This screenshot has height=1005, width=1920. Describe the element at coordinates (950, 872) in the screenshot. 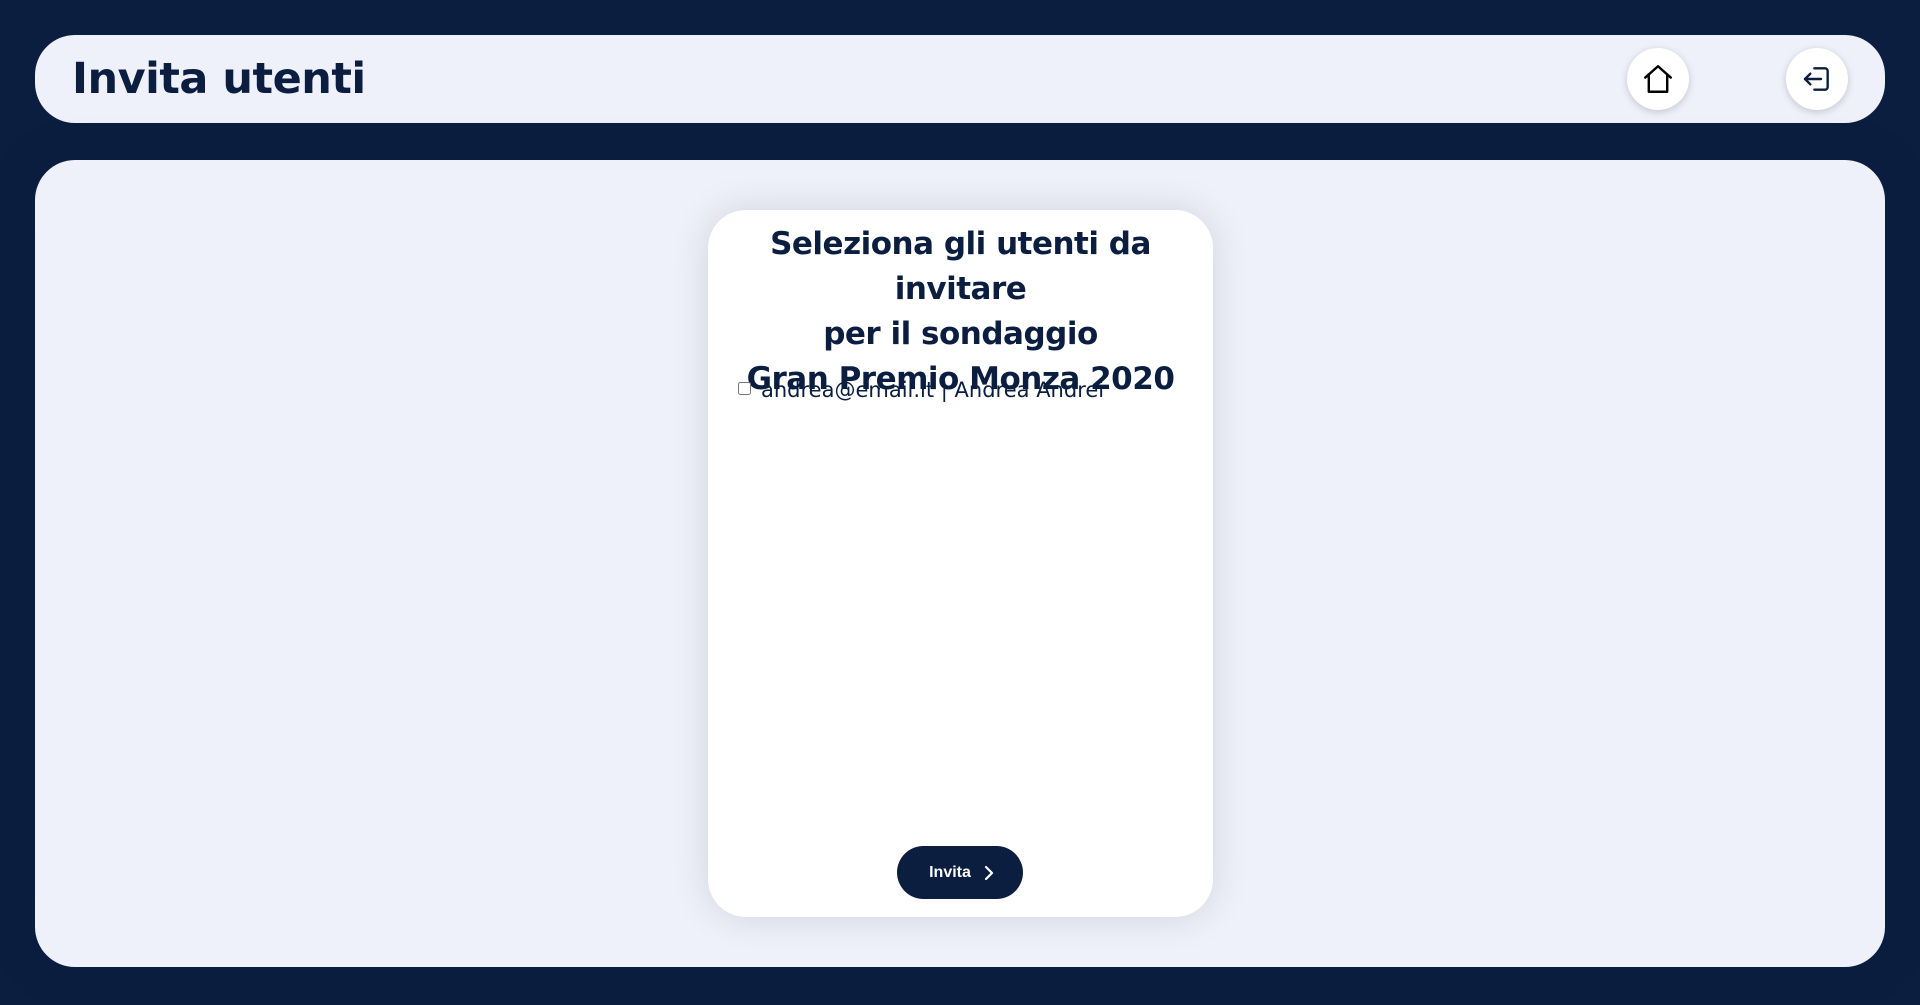

I see `invite-button-label: Invita` at that location.